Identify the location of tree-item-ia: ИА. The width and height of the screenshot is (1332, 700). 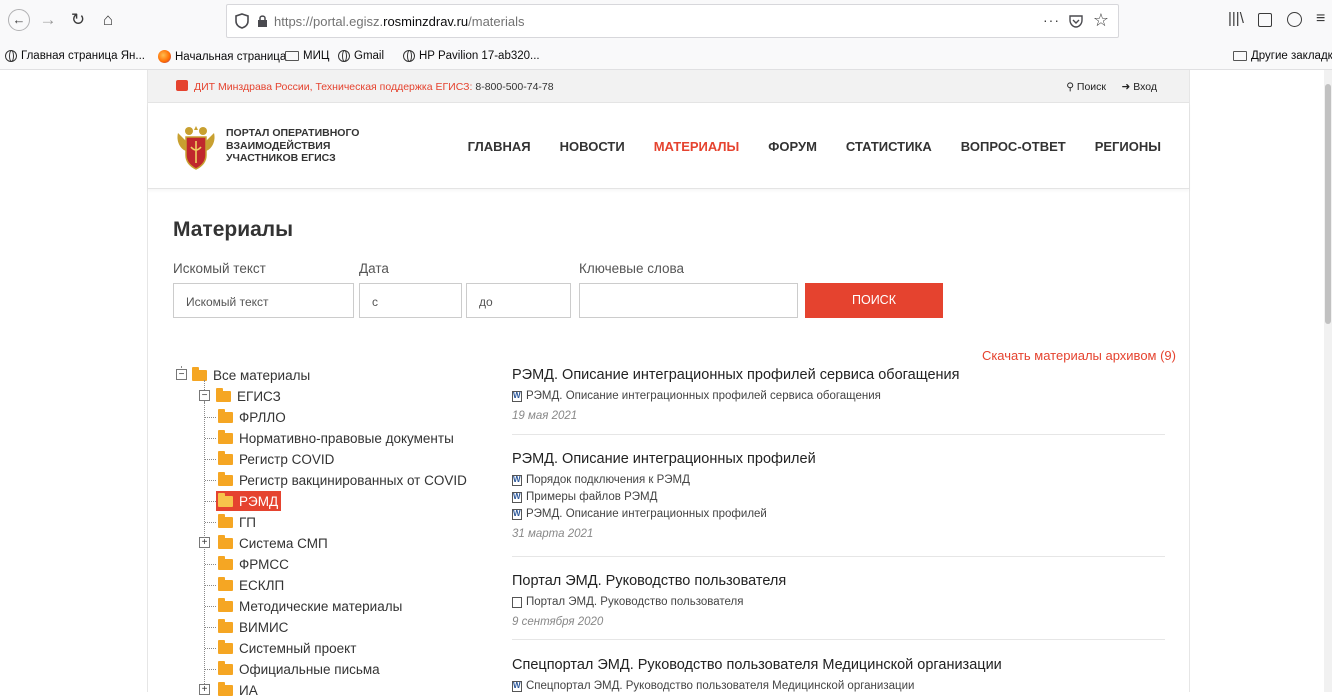
(238, 690).